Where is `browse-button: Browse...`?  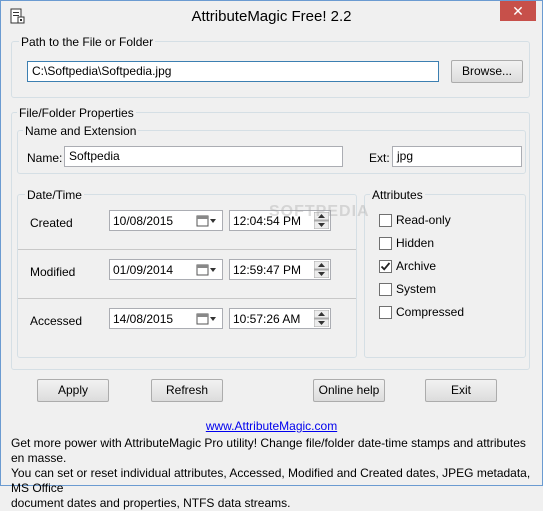 browse-button: Browse... is located at coordinates (487, 71).